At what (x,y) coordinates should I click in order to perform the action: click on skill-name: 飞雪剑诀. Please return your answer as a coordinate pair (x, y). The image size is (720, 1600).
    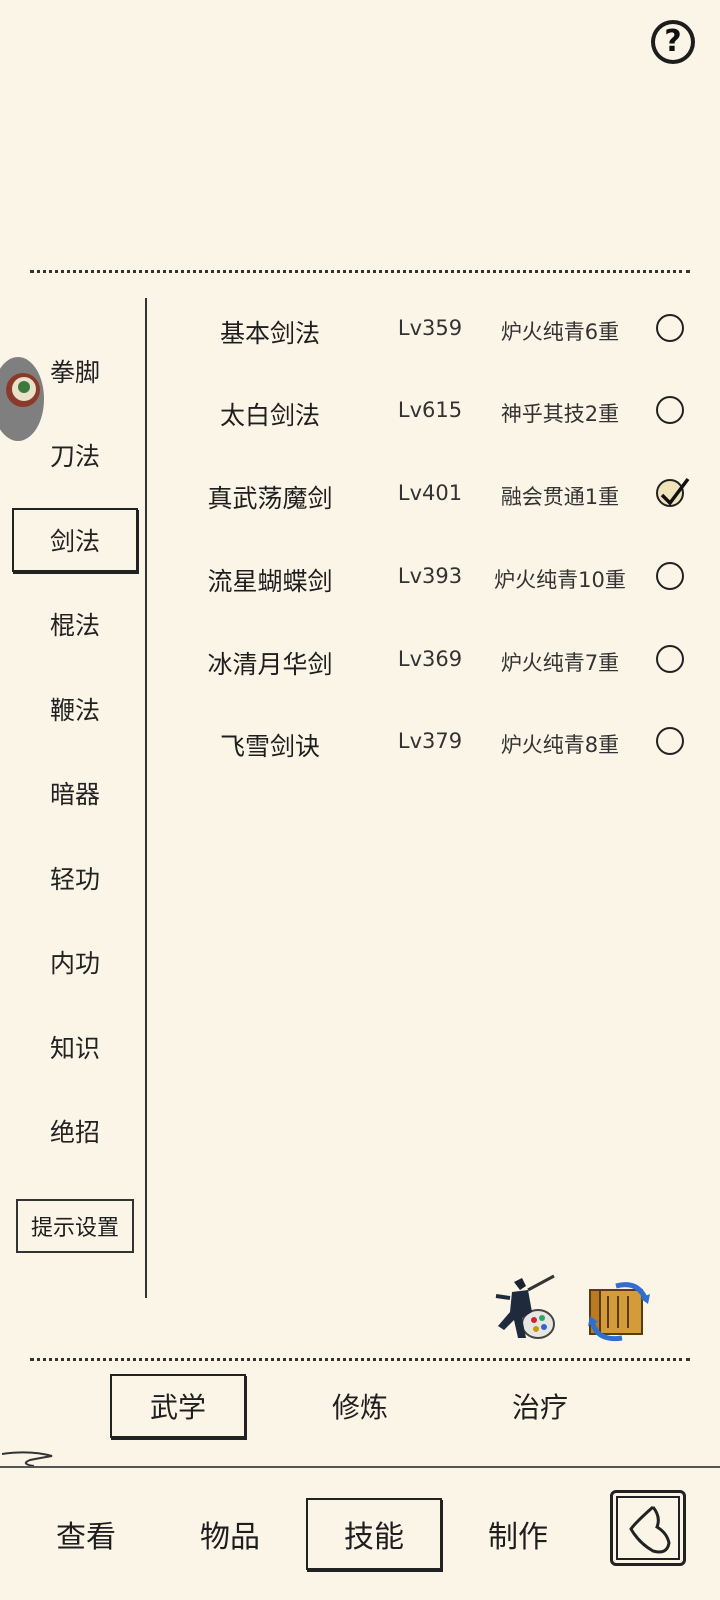
    Looking at the image, I should click on (269, 746).